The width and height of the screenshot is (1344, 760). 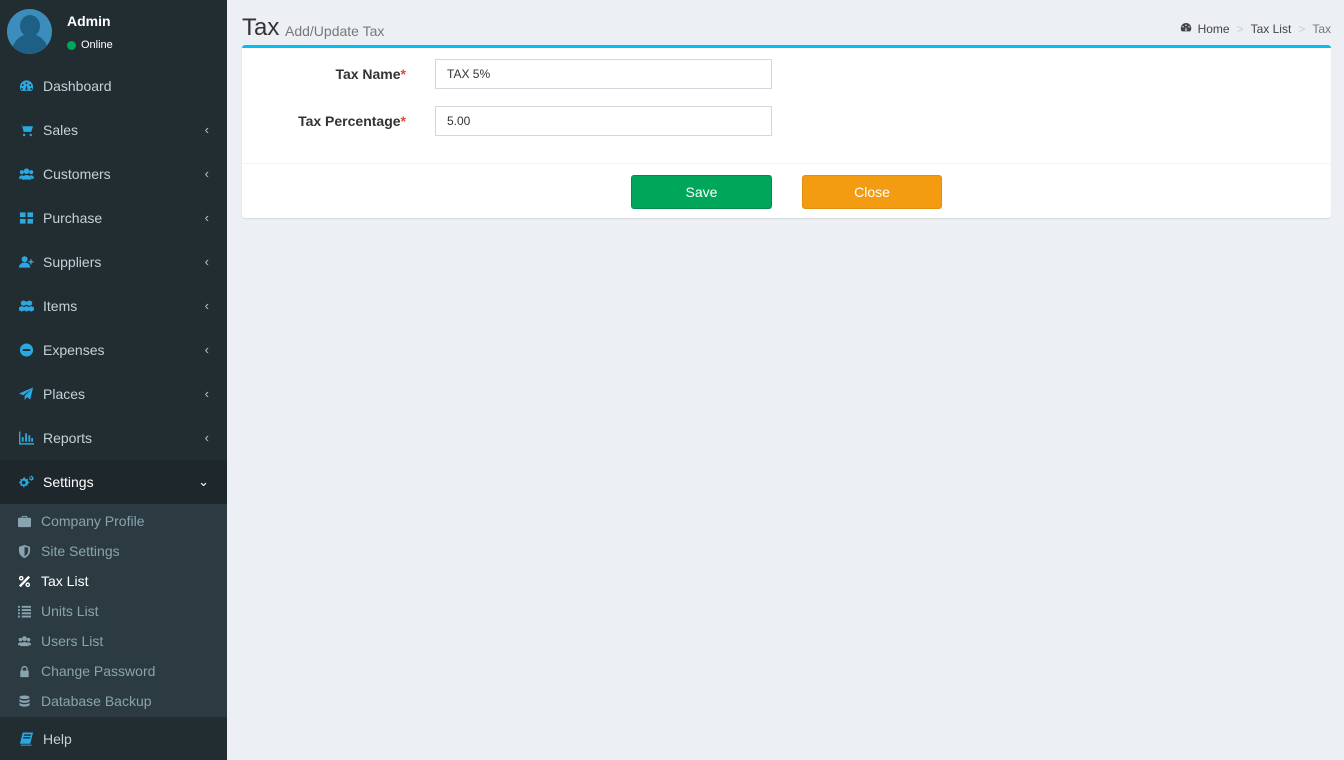 I want to click on submenu-item-site-settings: Site Settings, so click(x=113, y=551).